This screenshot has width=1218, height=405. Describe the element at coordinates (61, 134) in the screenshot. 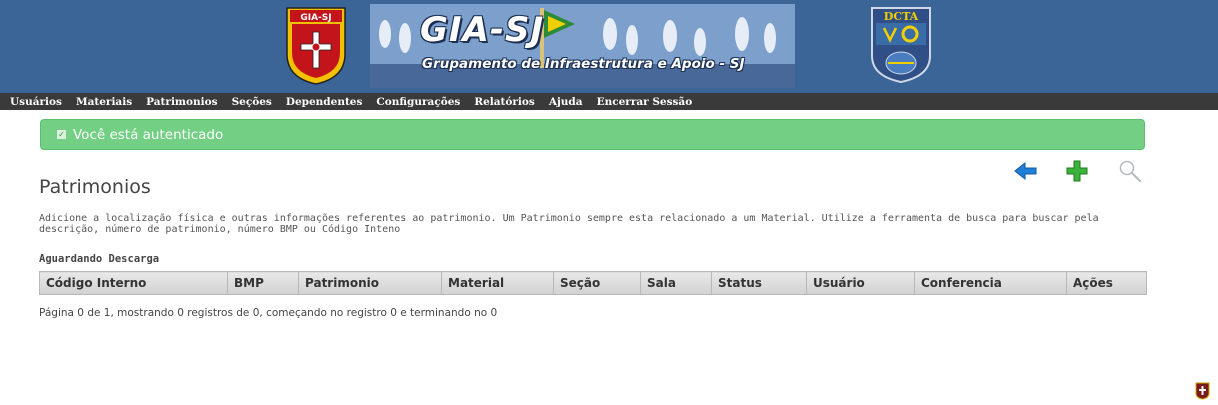

I see `check-icon: ✓` at that location.